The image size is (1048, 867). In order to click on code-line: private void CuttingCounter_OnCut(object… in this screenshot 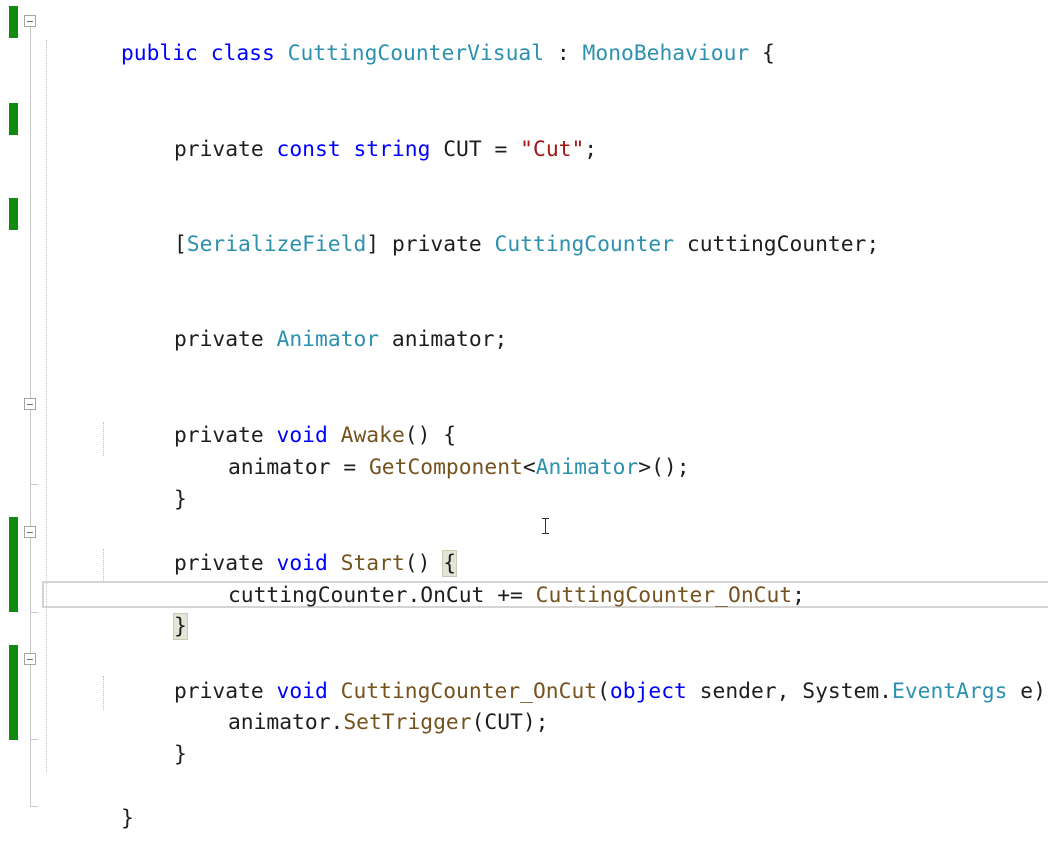, I will do `click(524, 674)`.